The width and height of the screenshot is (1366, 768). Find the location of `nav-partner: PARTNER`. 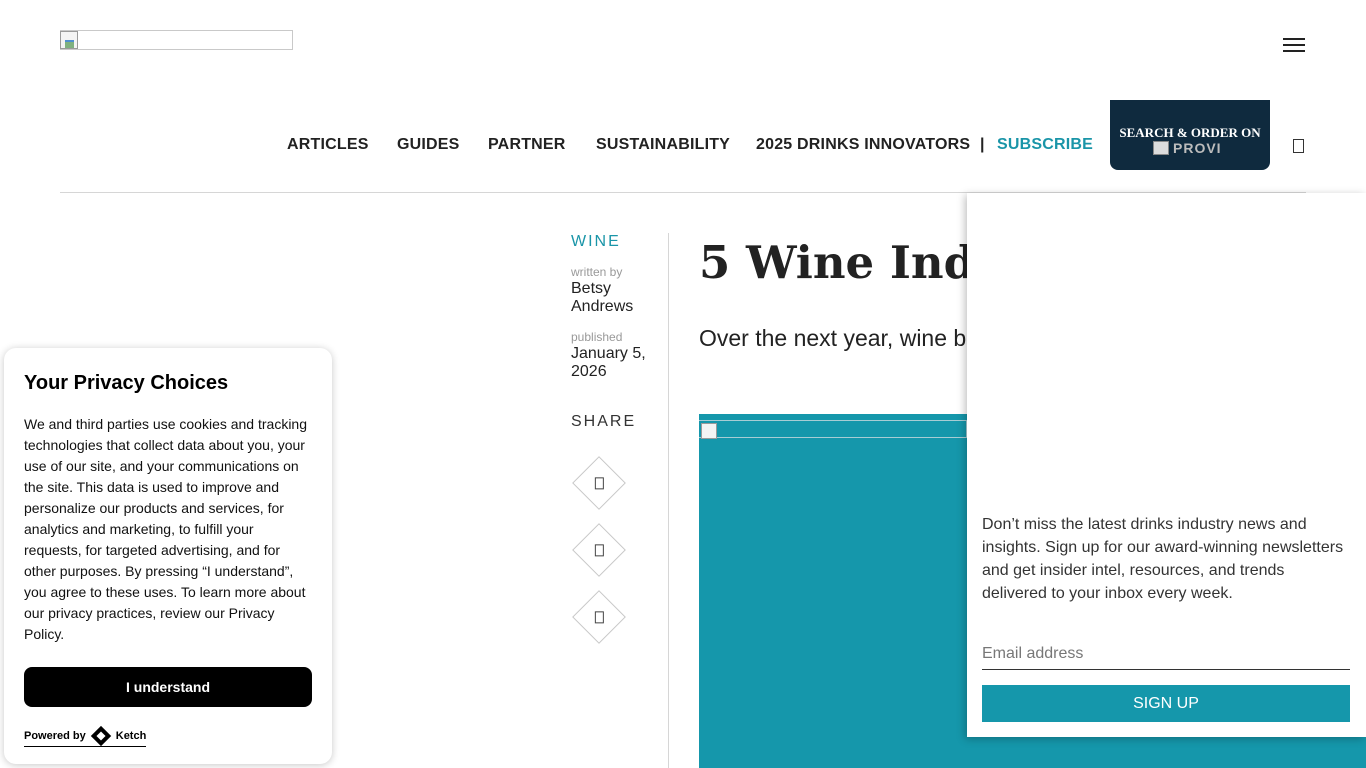

nav-partner: PARTNER is located at coordinates (527, 145).